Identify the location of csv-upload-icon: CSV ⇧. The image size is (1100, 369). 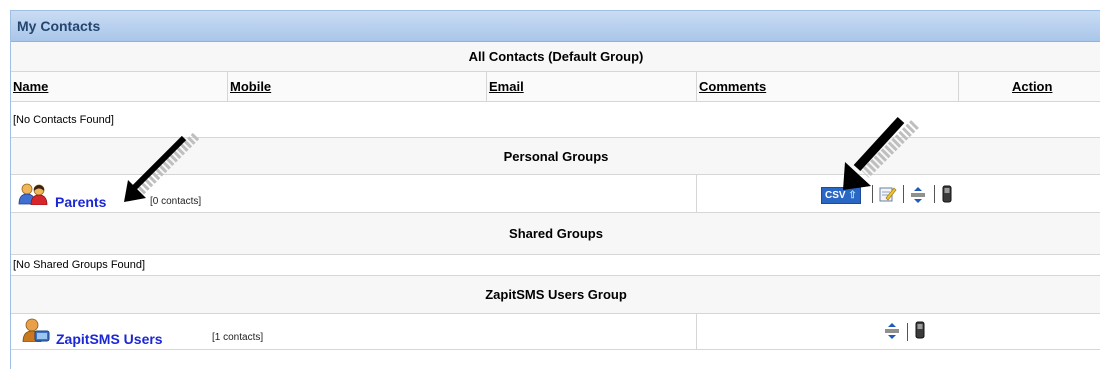
(841, 195).